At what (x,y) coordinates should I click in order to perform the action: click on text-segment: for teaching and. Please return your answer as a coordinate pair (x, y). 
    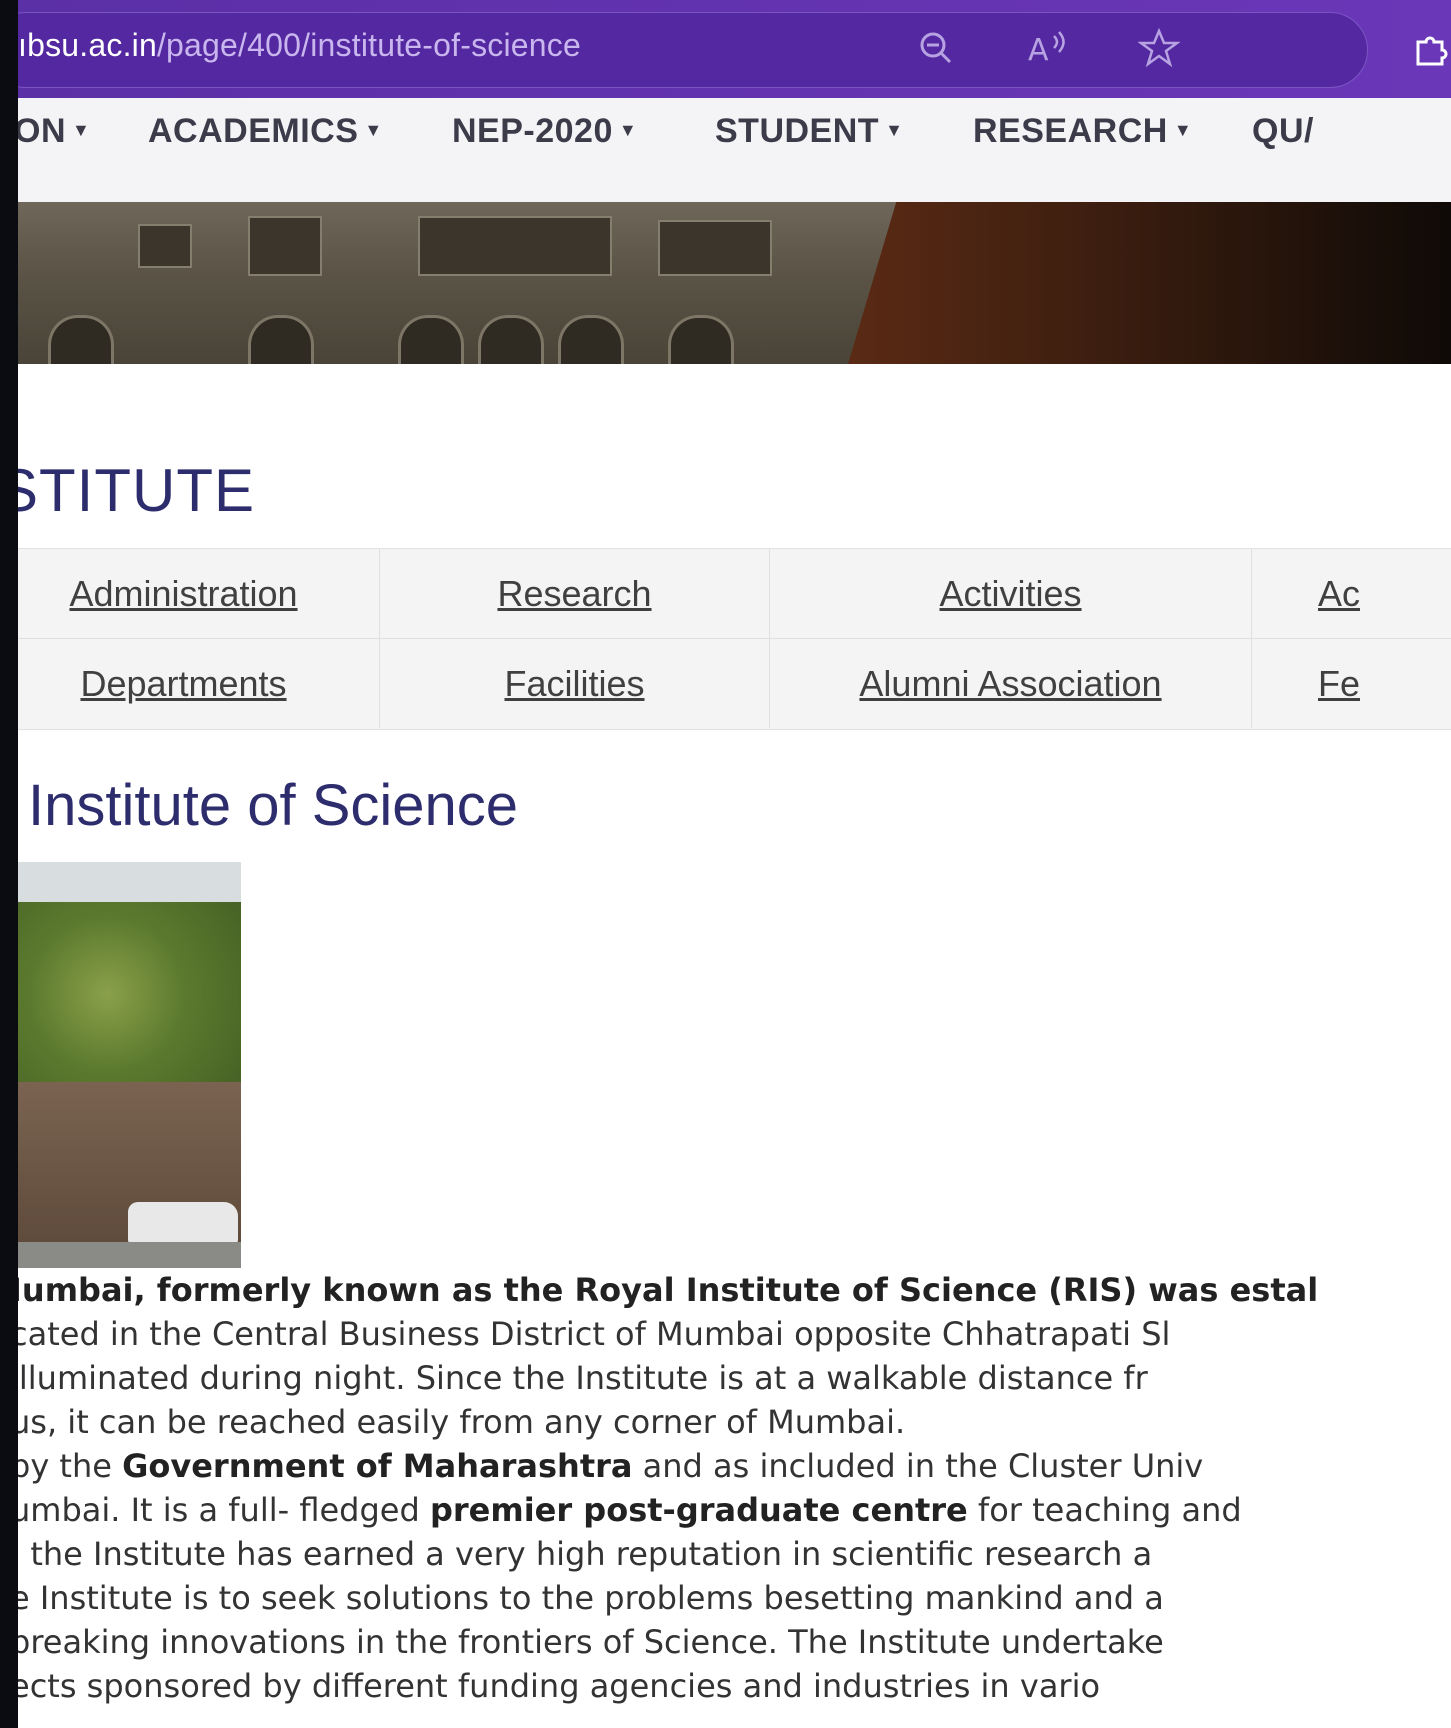
    Looking at the image, I should click on (1104, 1510).